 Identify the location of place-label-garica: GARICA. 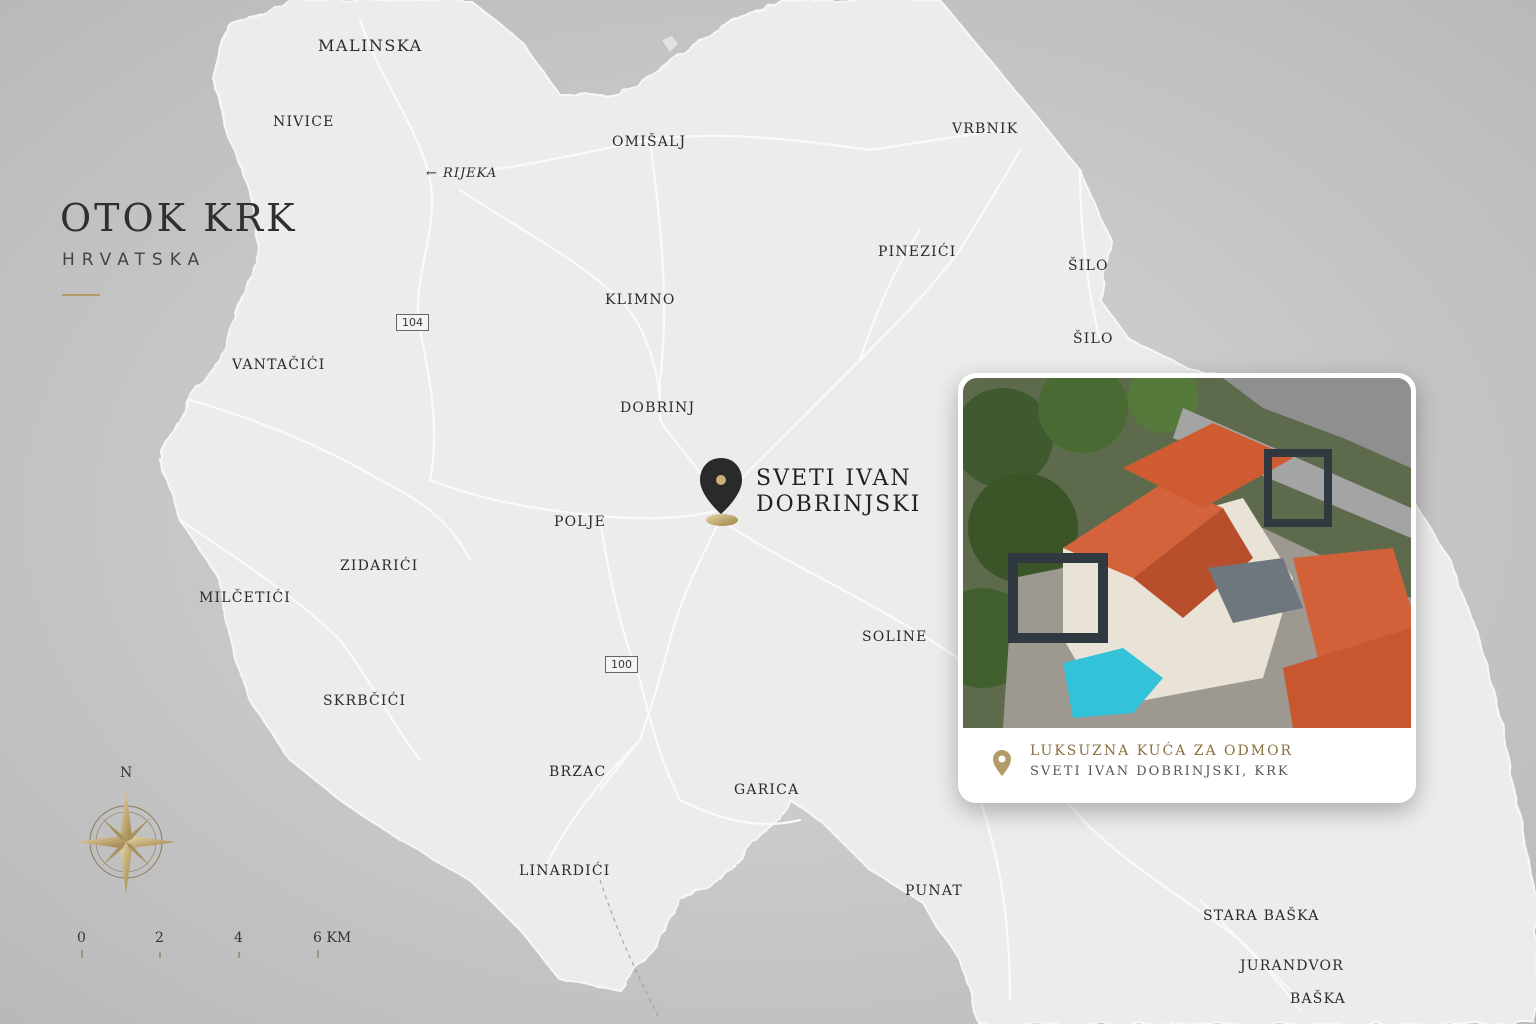
(767, 790).